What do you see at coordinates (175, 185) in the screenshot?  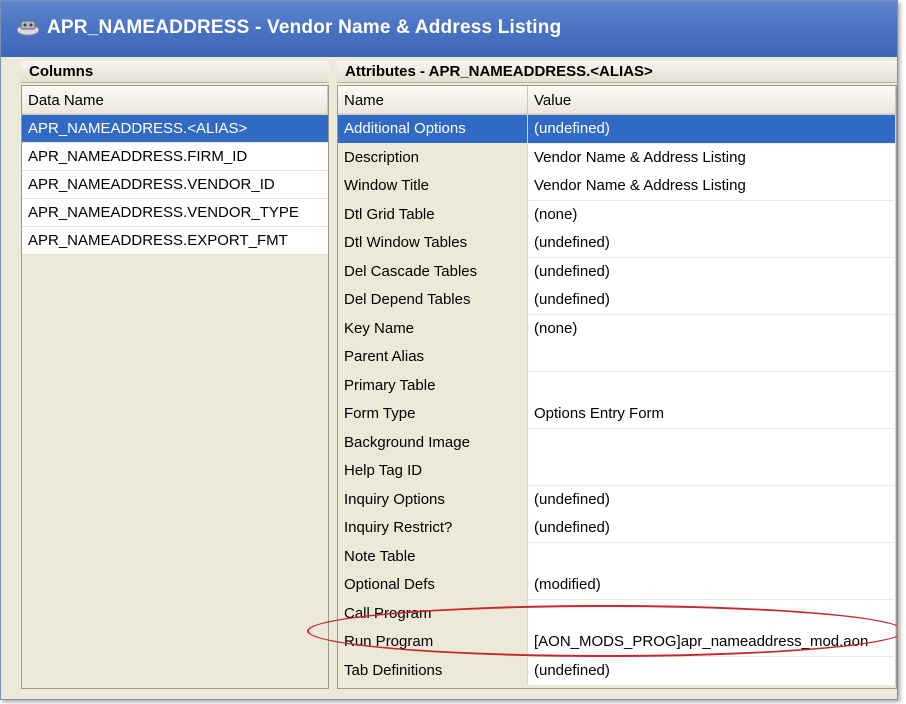 I see `column-list-item: APR_NAMEADDRESS.VENDOR_ID` at bounding box center [175, 185].